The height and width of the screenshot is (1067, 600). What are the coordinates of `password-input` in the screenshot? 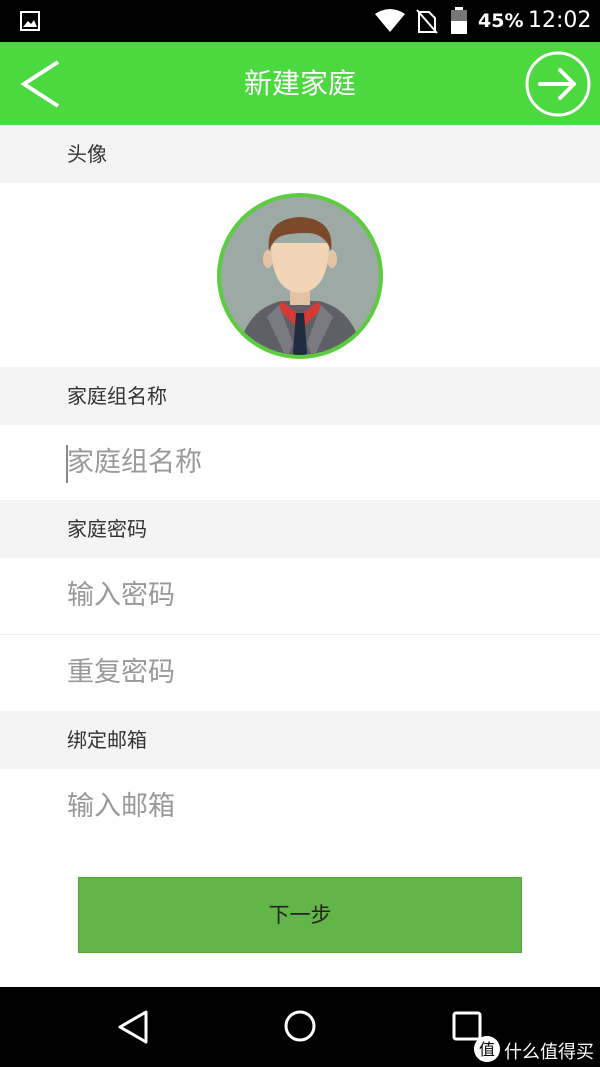 It's located at (317, 595).